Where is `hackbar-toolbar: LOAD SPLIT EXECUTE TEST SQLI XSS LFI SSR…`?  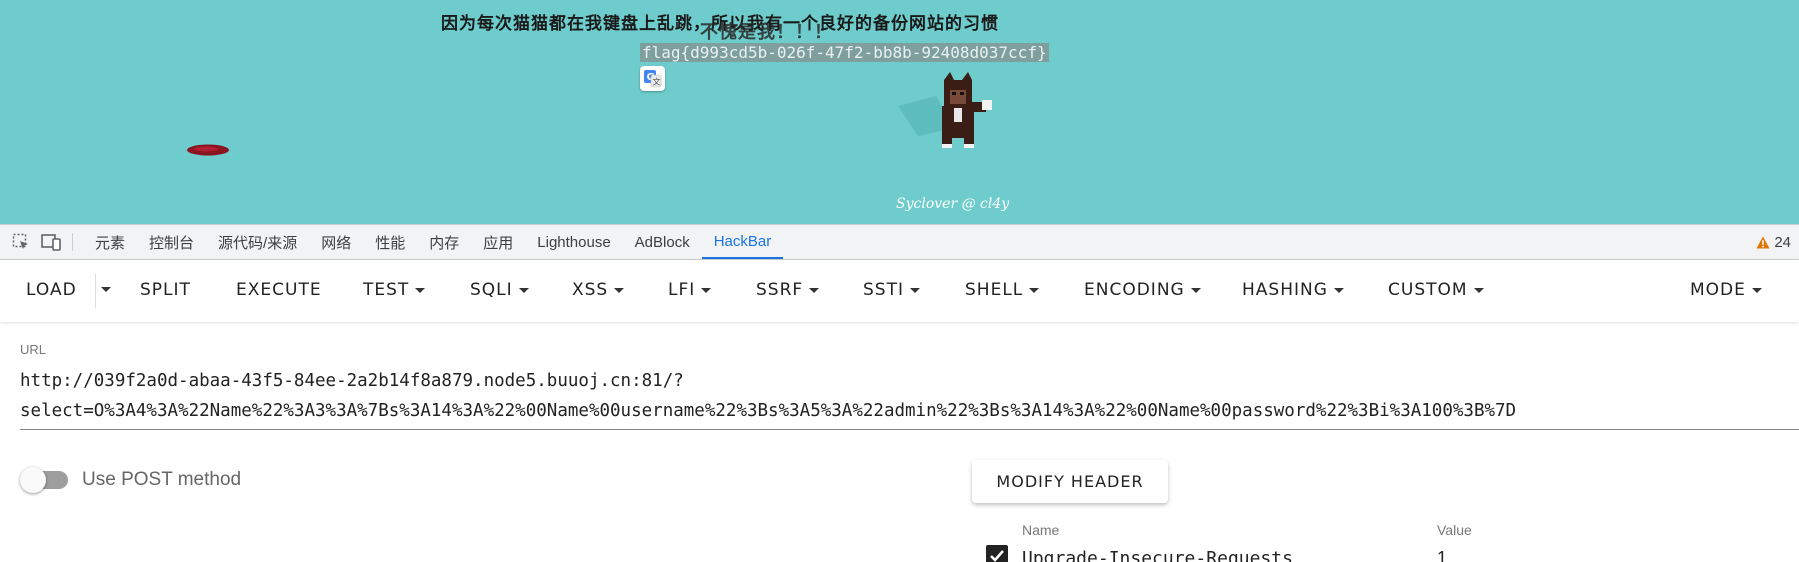
hackbar-toolbar: LOAD SPLIT EXECUTE TEST SQLI XSS LFI SSR… is located at coordinates (899, 291).